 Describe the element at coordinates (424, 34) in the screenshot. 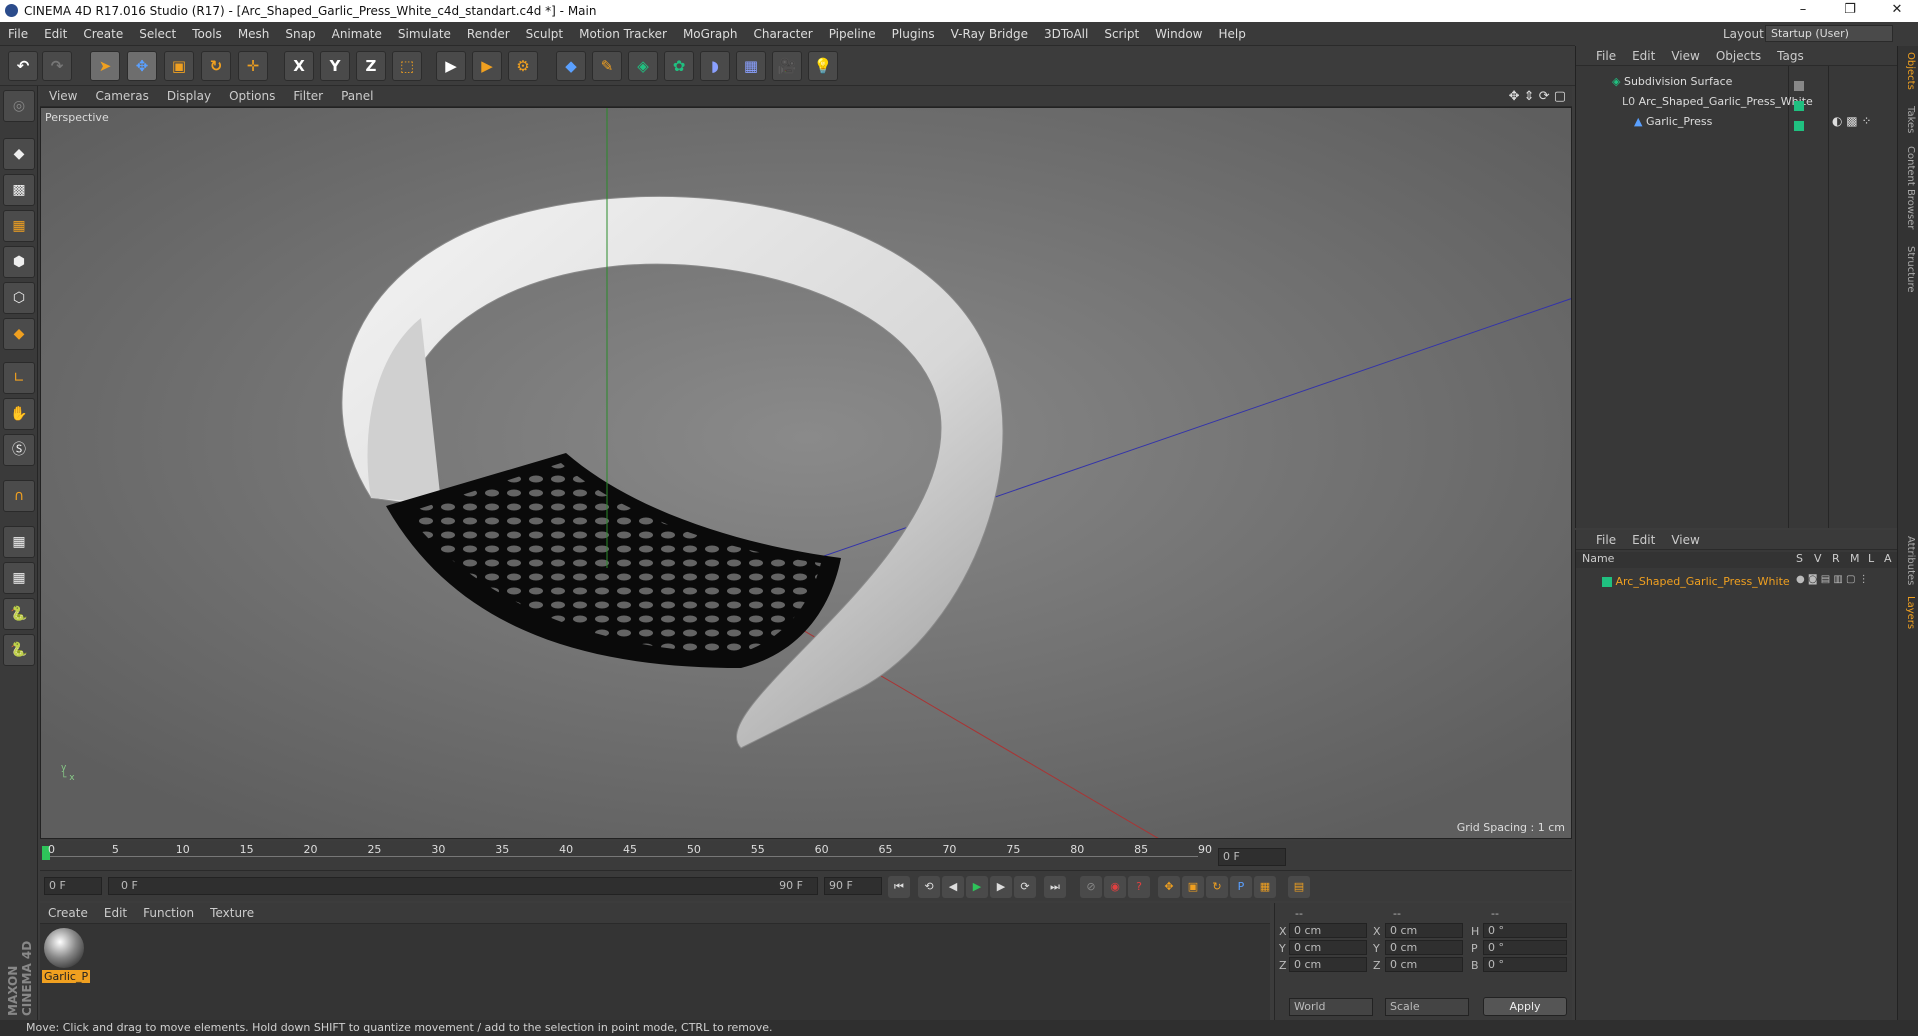

I see `menu-simulate: Simulate` at that location.